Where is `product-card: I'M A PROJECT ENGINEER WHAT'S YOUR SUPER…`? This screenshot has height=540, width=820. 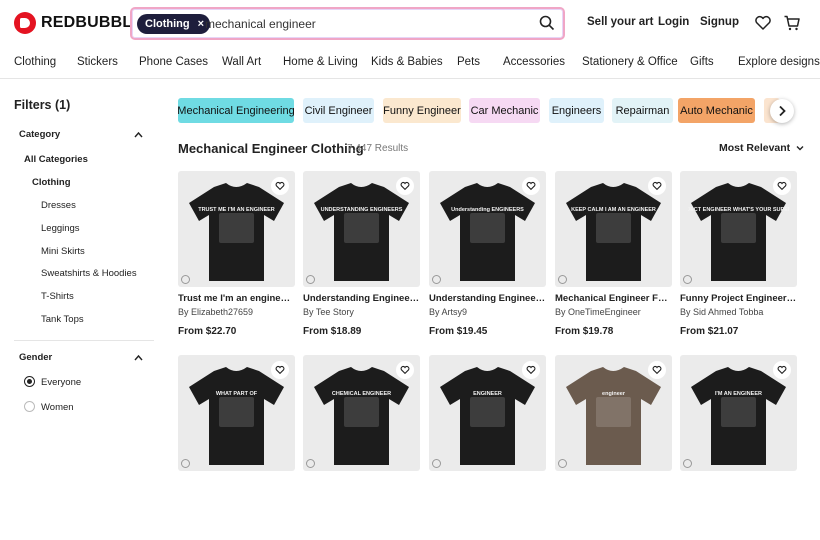 product-card: I'M A PROJECT ENGINEER WHAT'S YOUR SUPER… is located at coordinates (738, 263).